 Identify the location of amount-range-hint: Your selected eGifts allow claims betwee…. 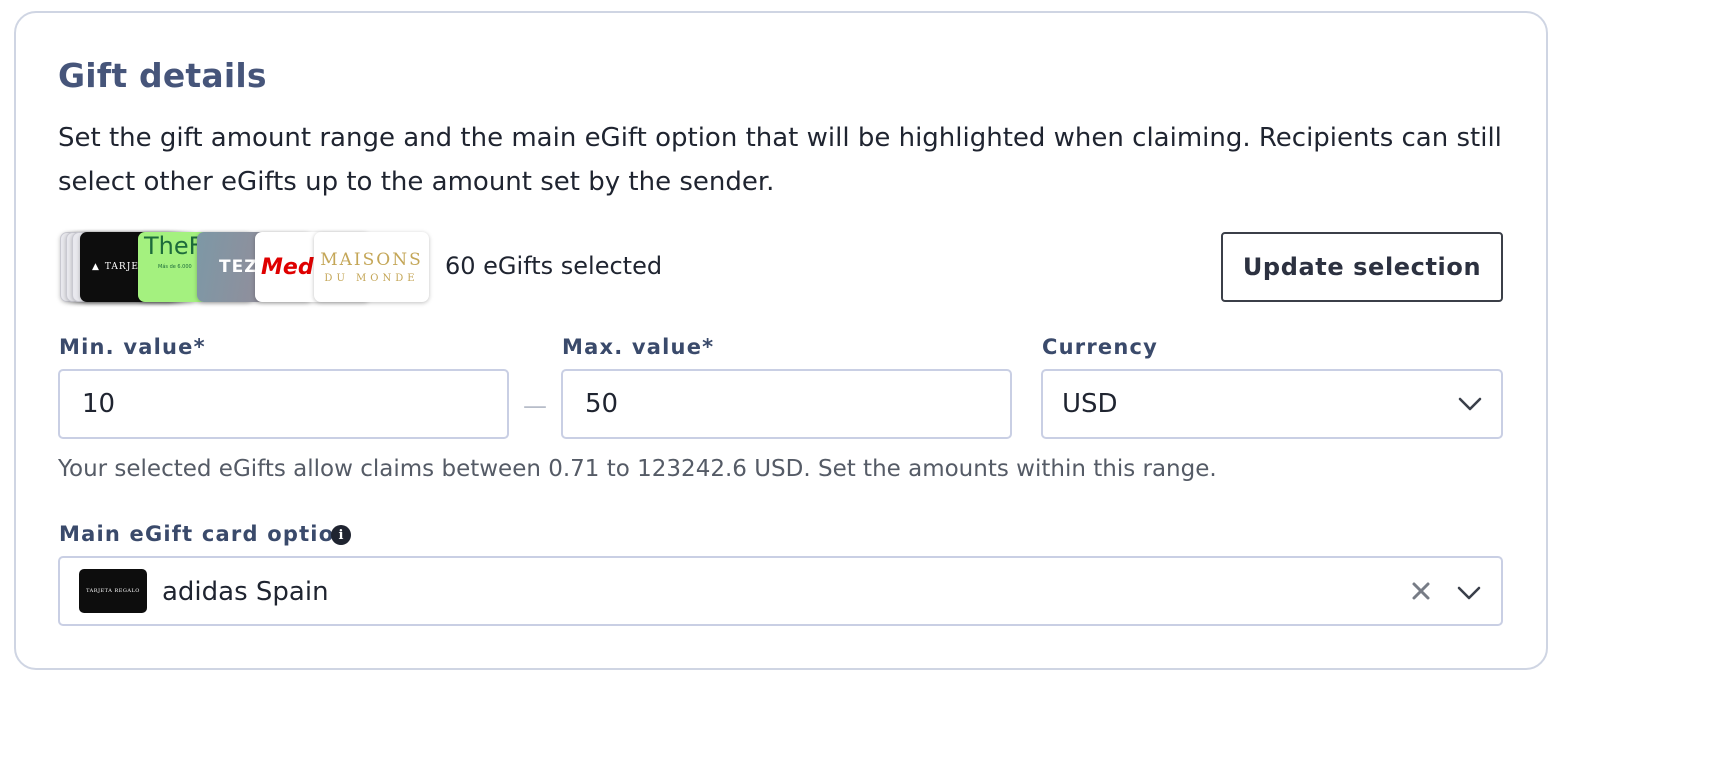
(637, 469).